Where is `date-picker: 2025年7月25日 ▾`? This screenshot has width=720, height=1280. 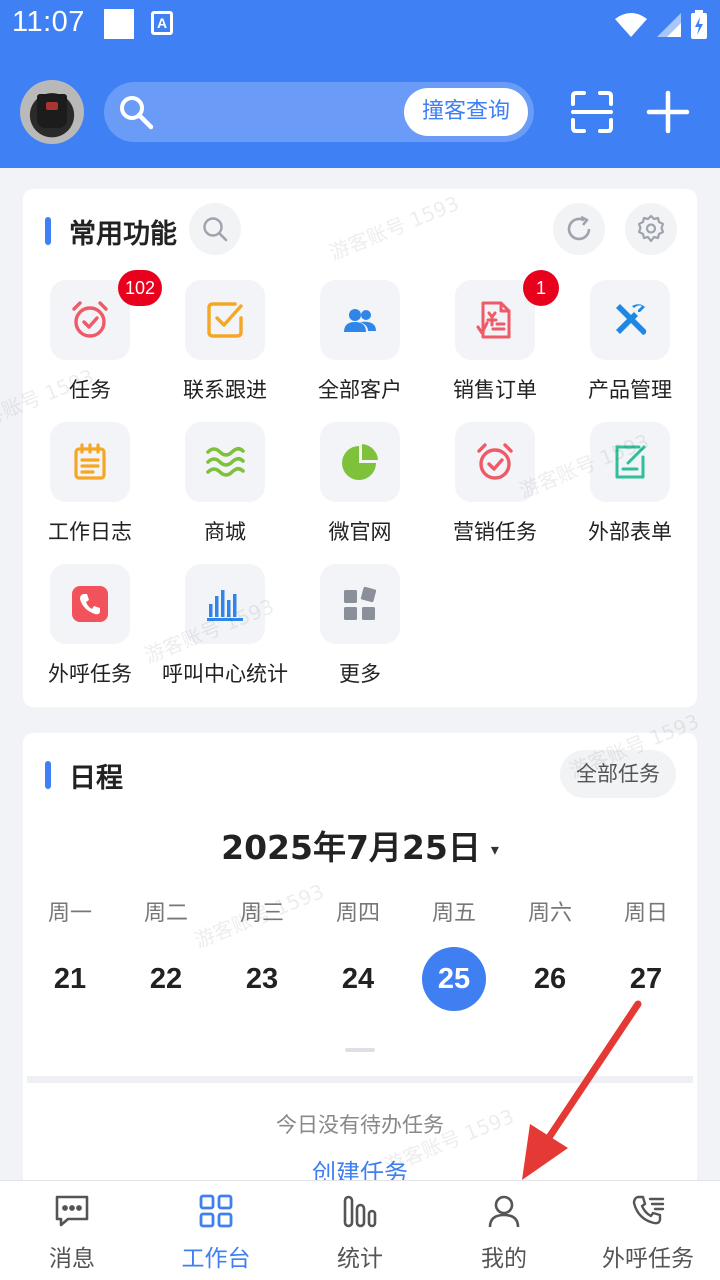
date-picker: 2025年7月25日 ▾ is located at coordinates (360, 845).